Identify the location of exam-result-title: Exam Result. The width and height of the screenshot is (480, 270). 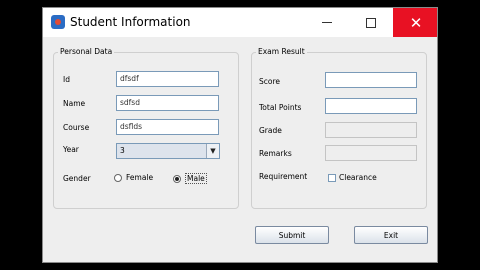
(281, 51).